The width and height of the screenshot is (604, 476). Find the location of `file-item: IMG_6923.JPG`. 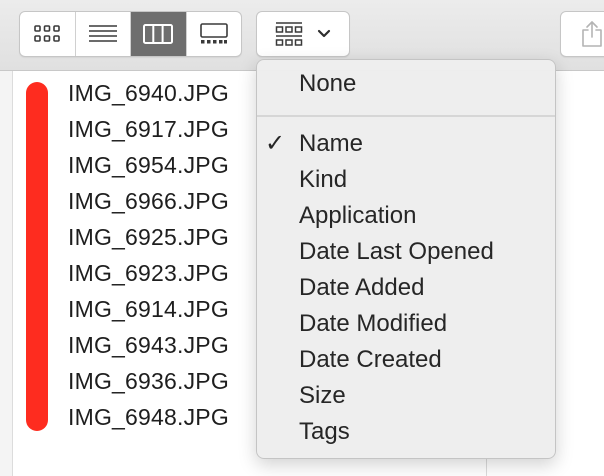

file-item: IMG_6923.JPG is located at coordinates (148, 273).